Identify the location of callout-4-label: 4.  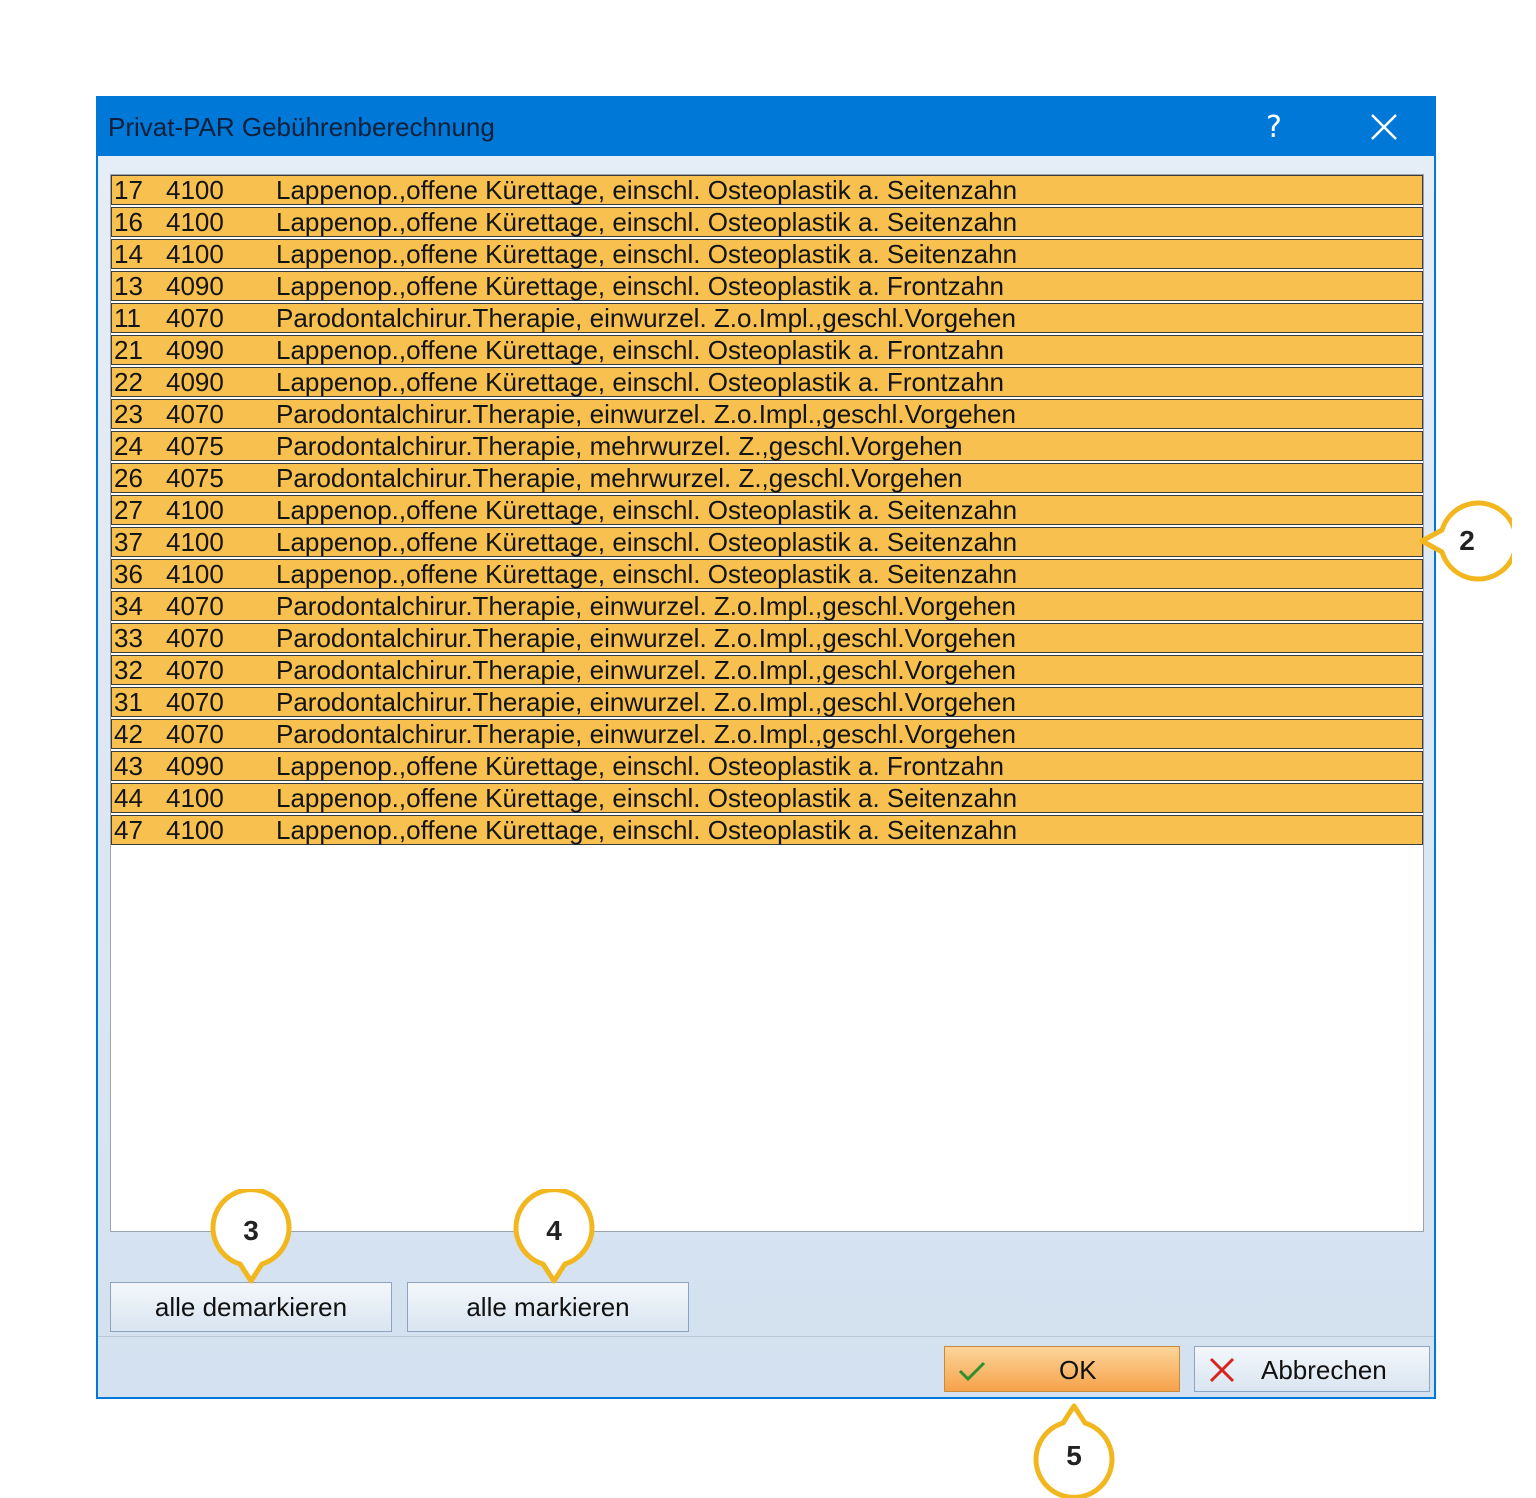
(554, 1230).